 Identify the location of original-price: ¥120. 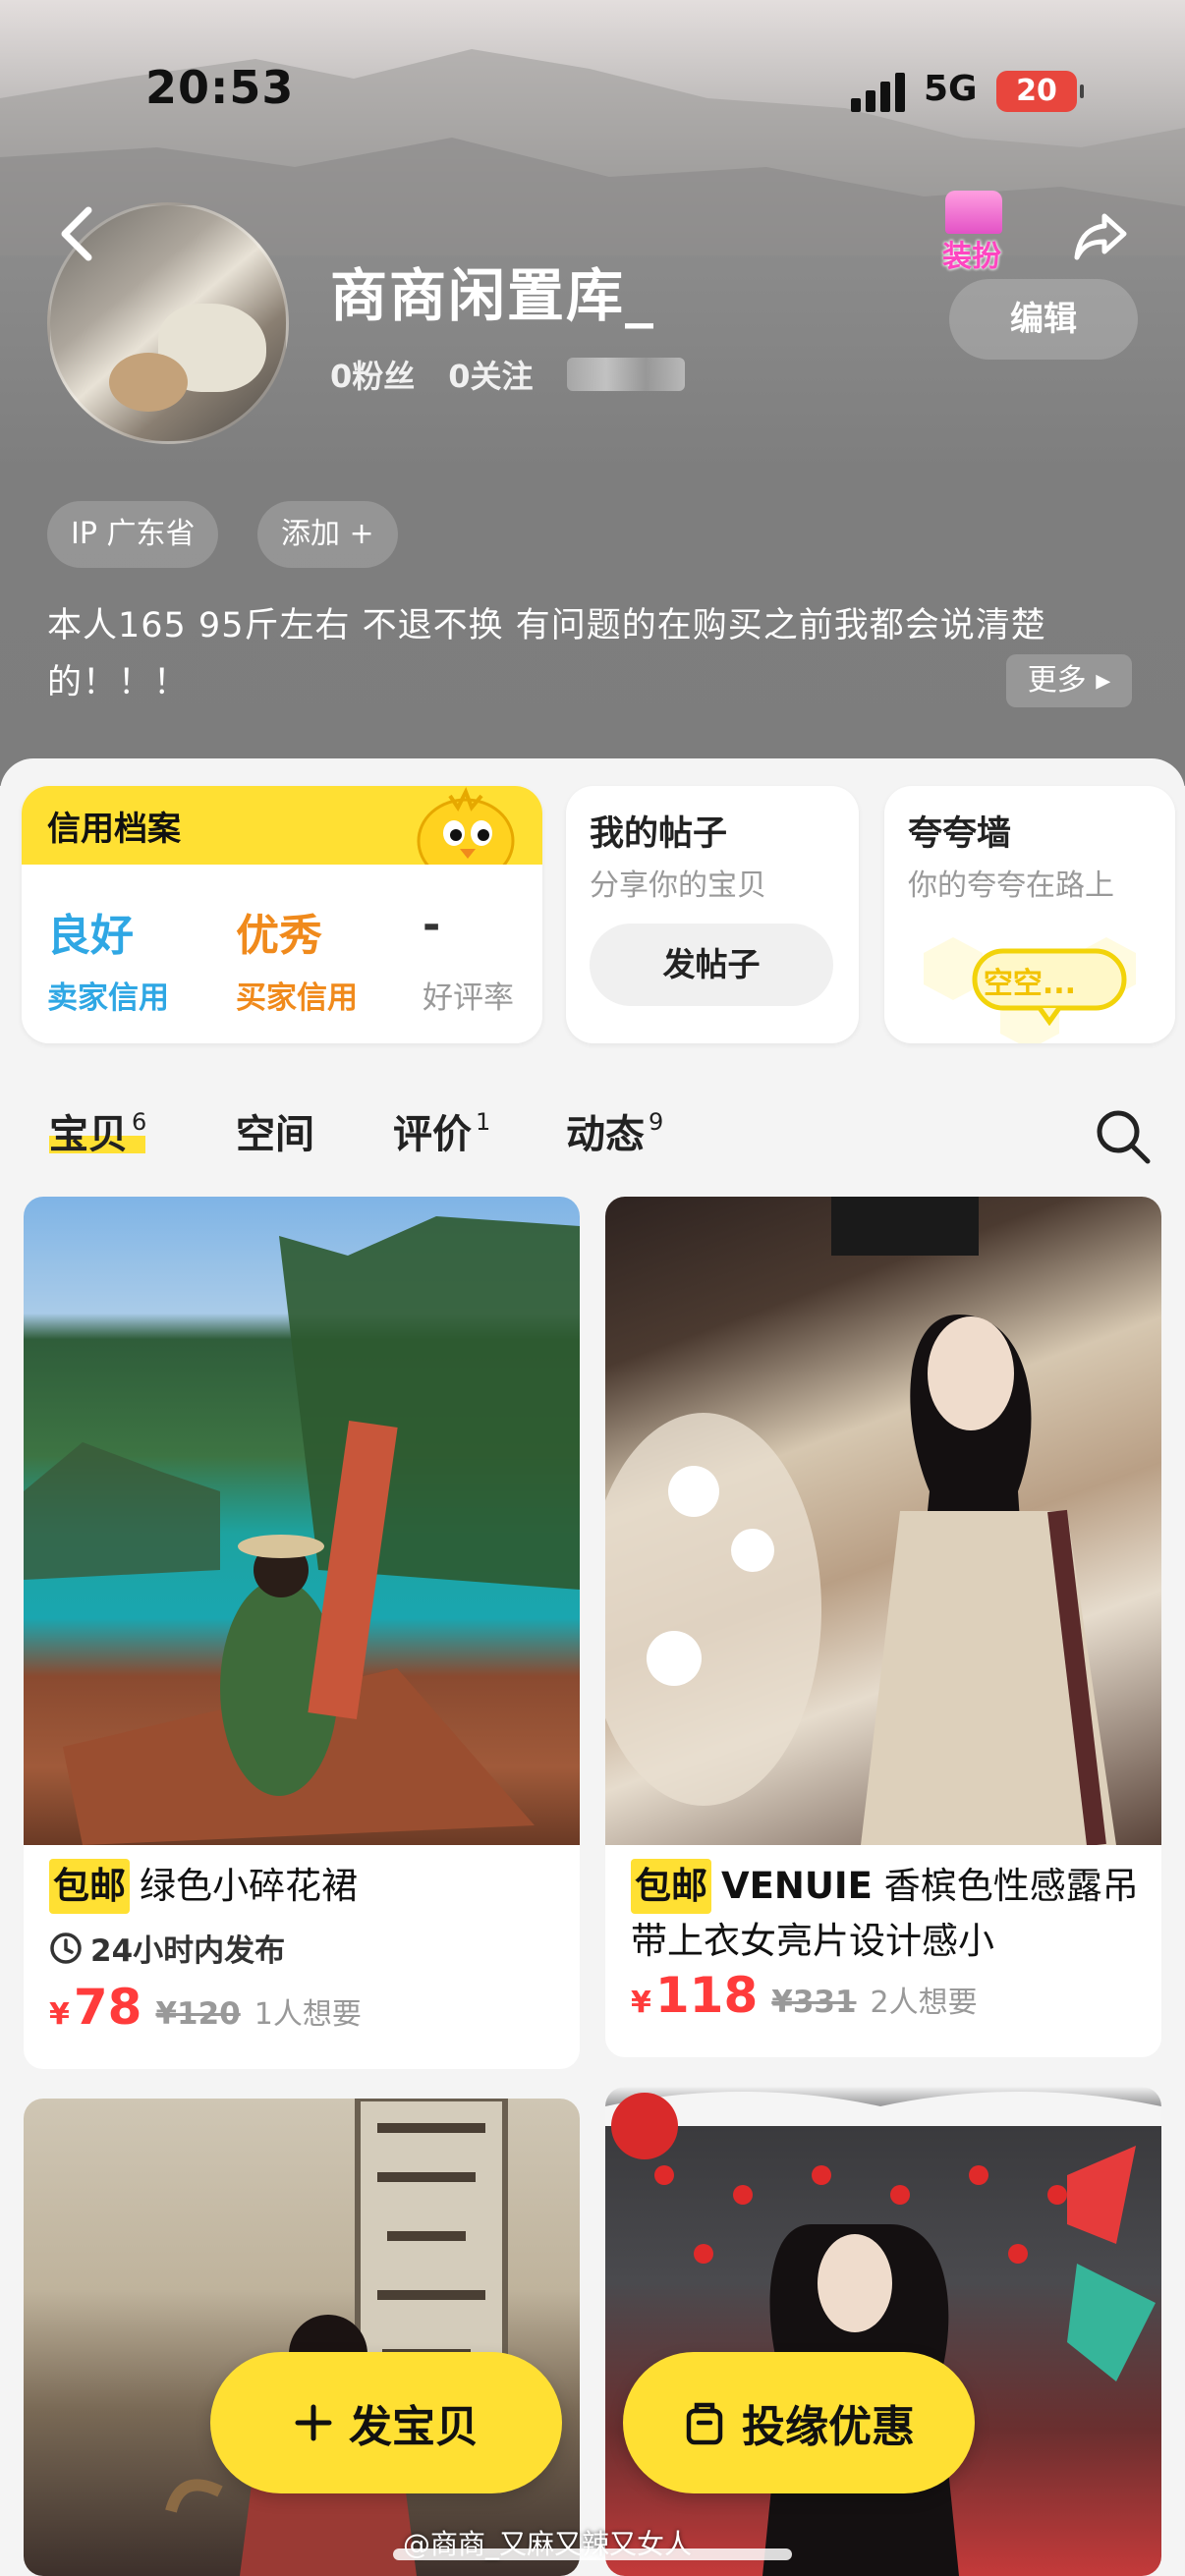
(198, 2014).